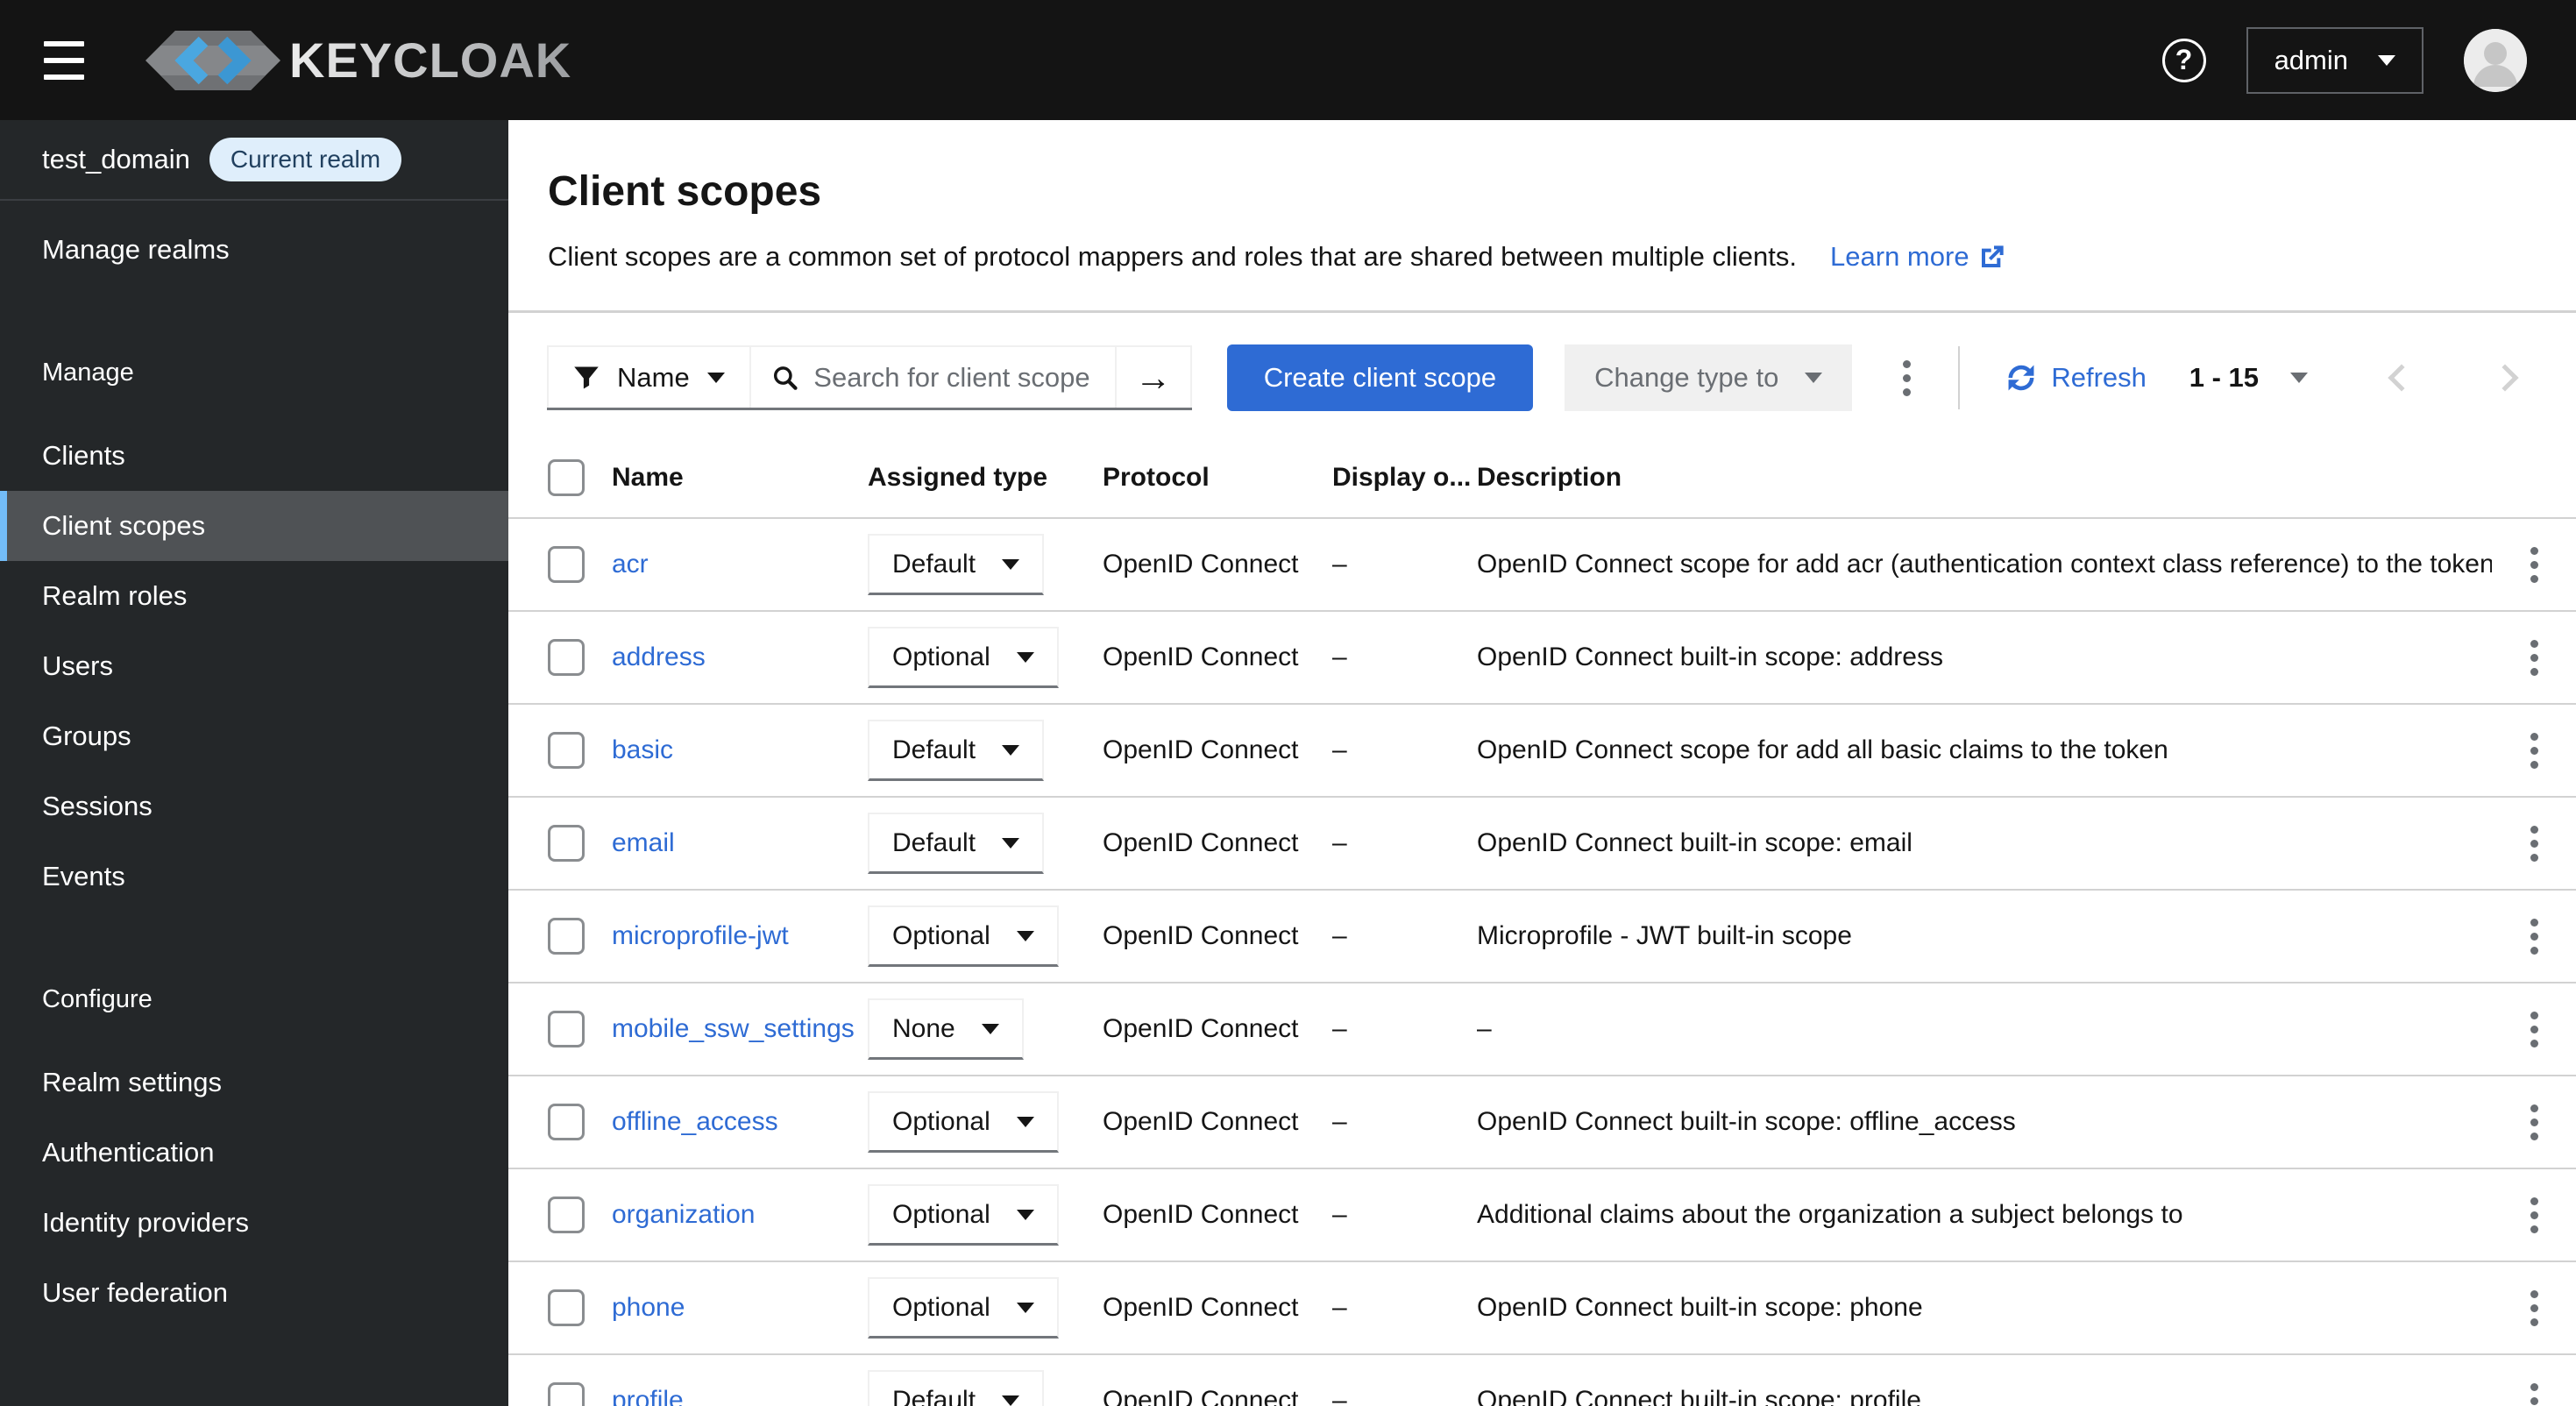 Image resolution: width=2576 pixels, height=1406 pixels. Describe the element at coordinates (254, 526) in the screenshot. I see `sidebar-item-client-scopes: Client scopes` at that location.